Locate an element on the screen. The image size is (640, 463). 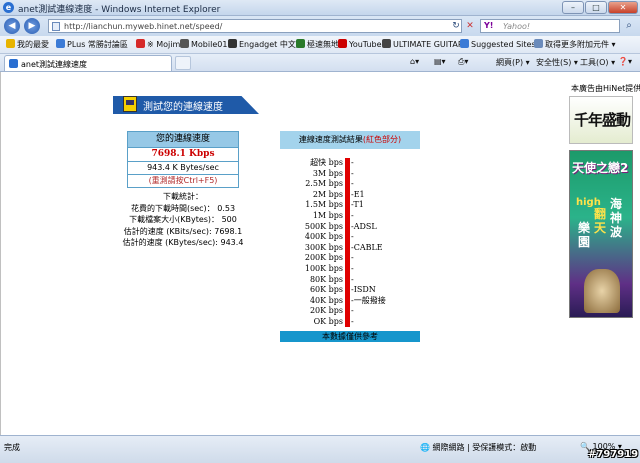
help-icon: ❓▾ is located at coordinates (625, 61).